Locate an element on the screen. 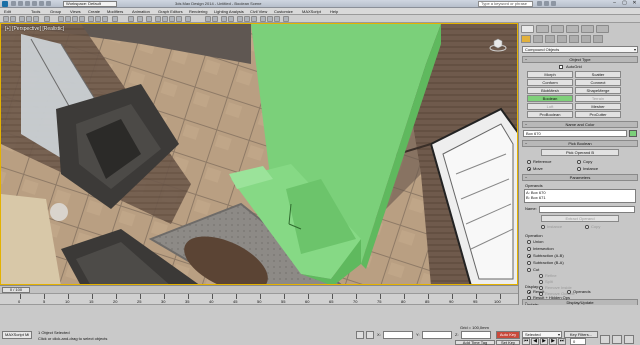  snaps-toggle-icon is located at coordinates (158, 19).